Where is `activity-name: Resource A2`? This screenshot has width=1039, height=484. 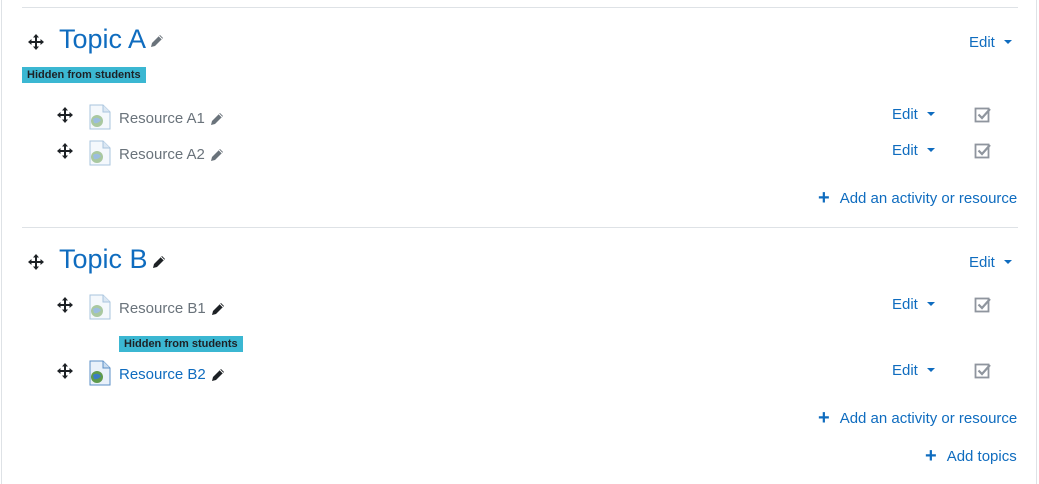 activity-name: Resource A2 is located at coordinates (162, 155).